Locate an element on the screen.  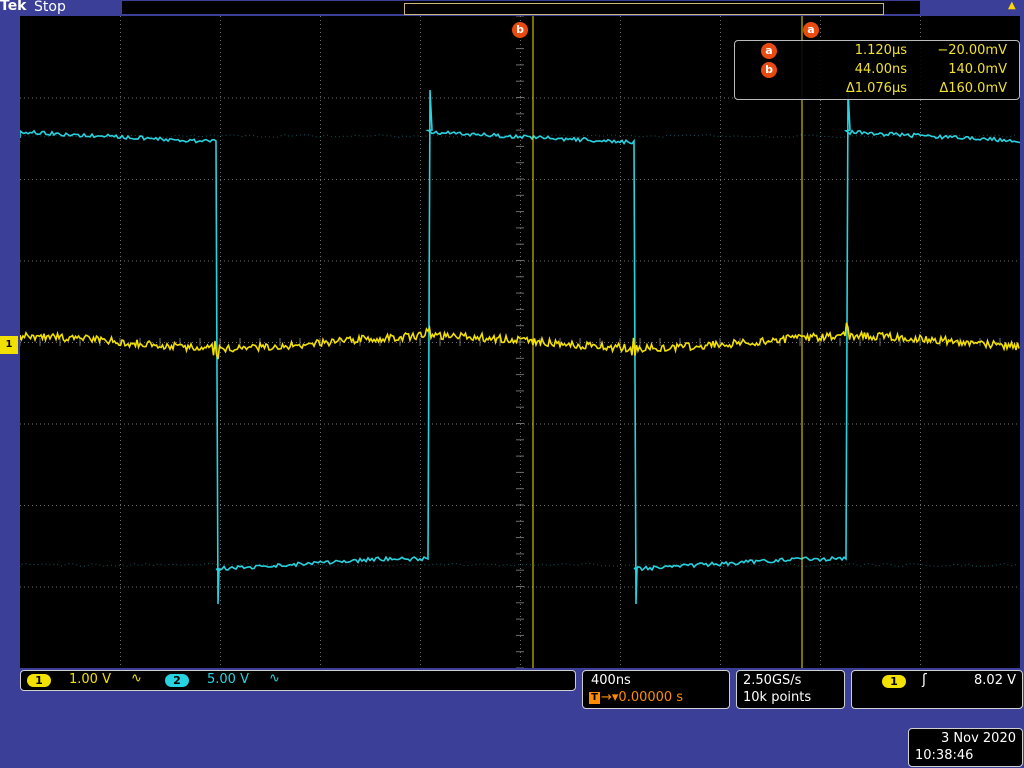
status-bar: Tek Stop ▲ is located at coordinates (512, 8).